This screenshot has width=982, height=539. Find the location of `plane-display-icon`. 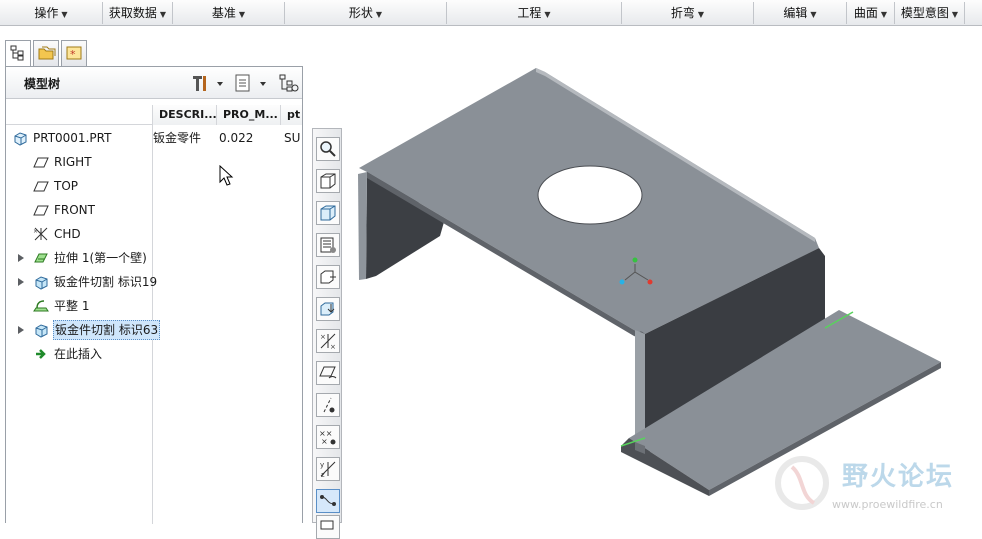

plane-display-icon is located at coordinates (328, 372).